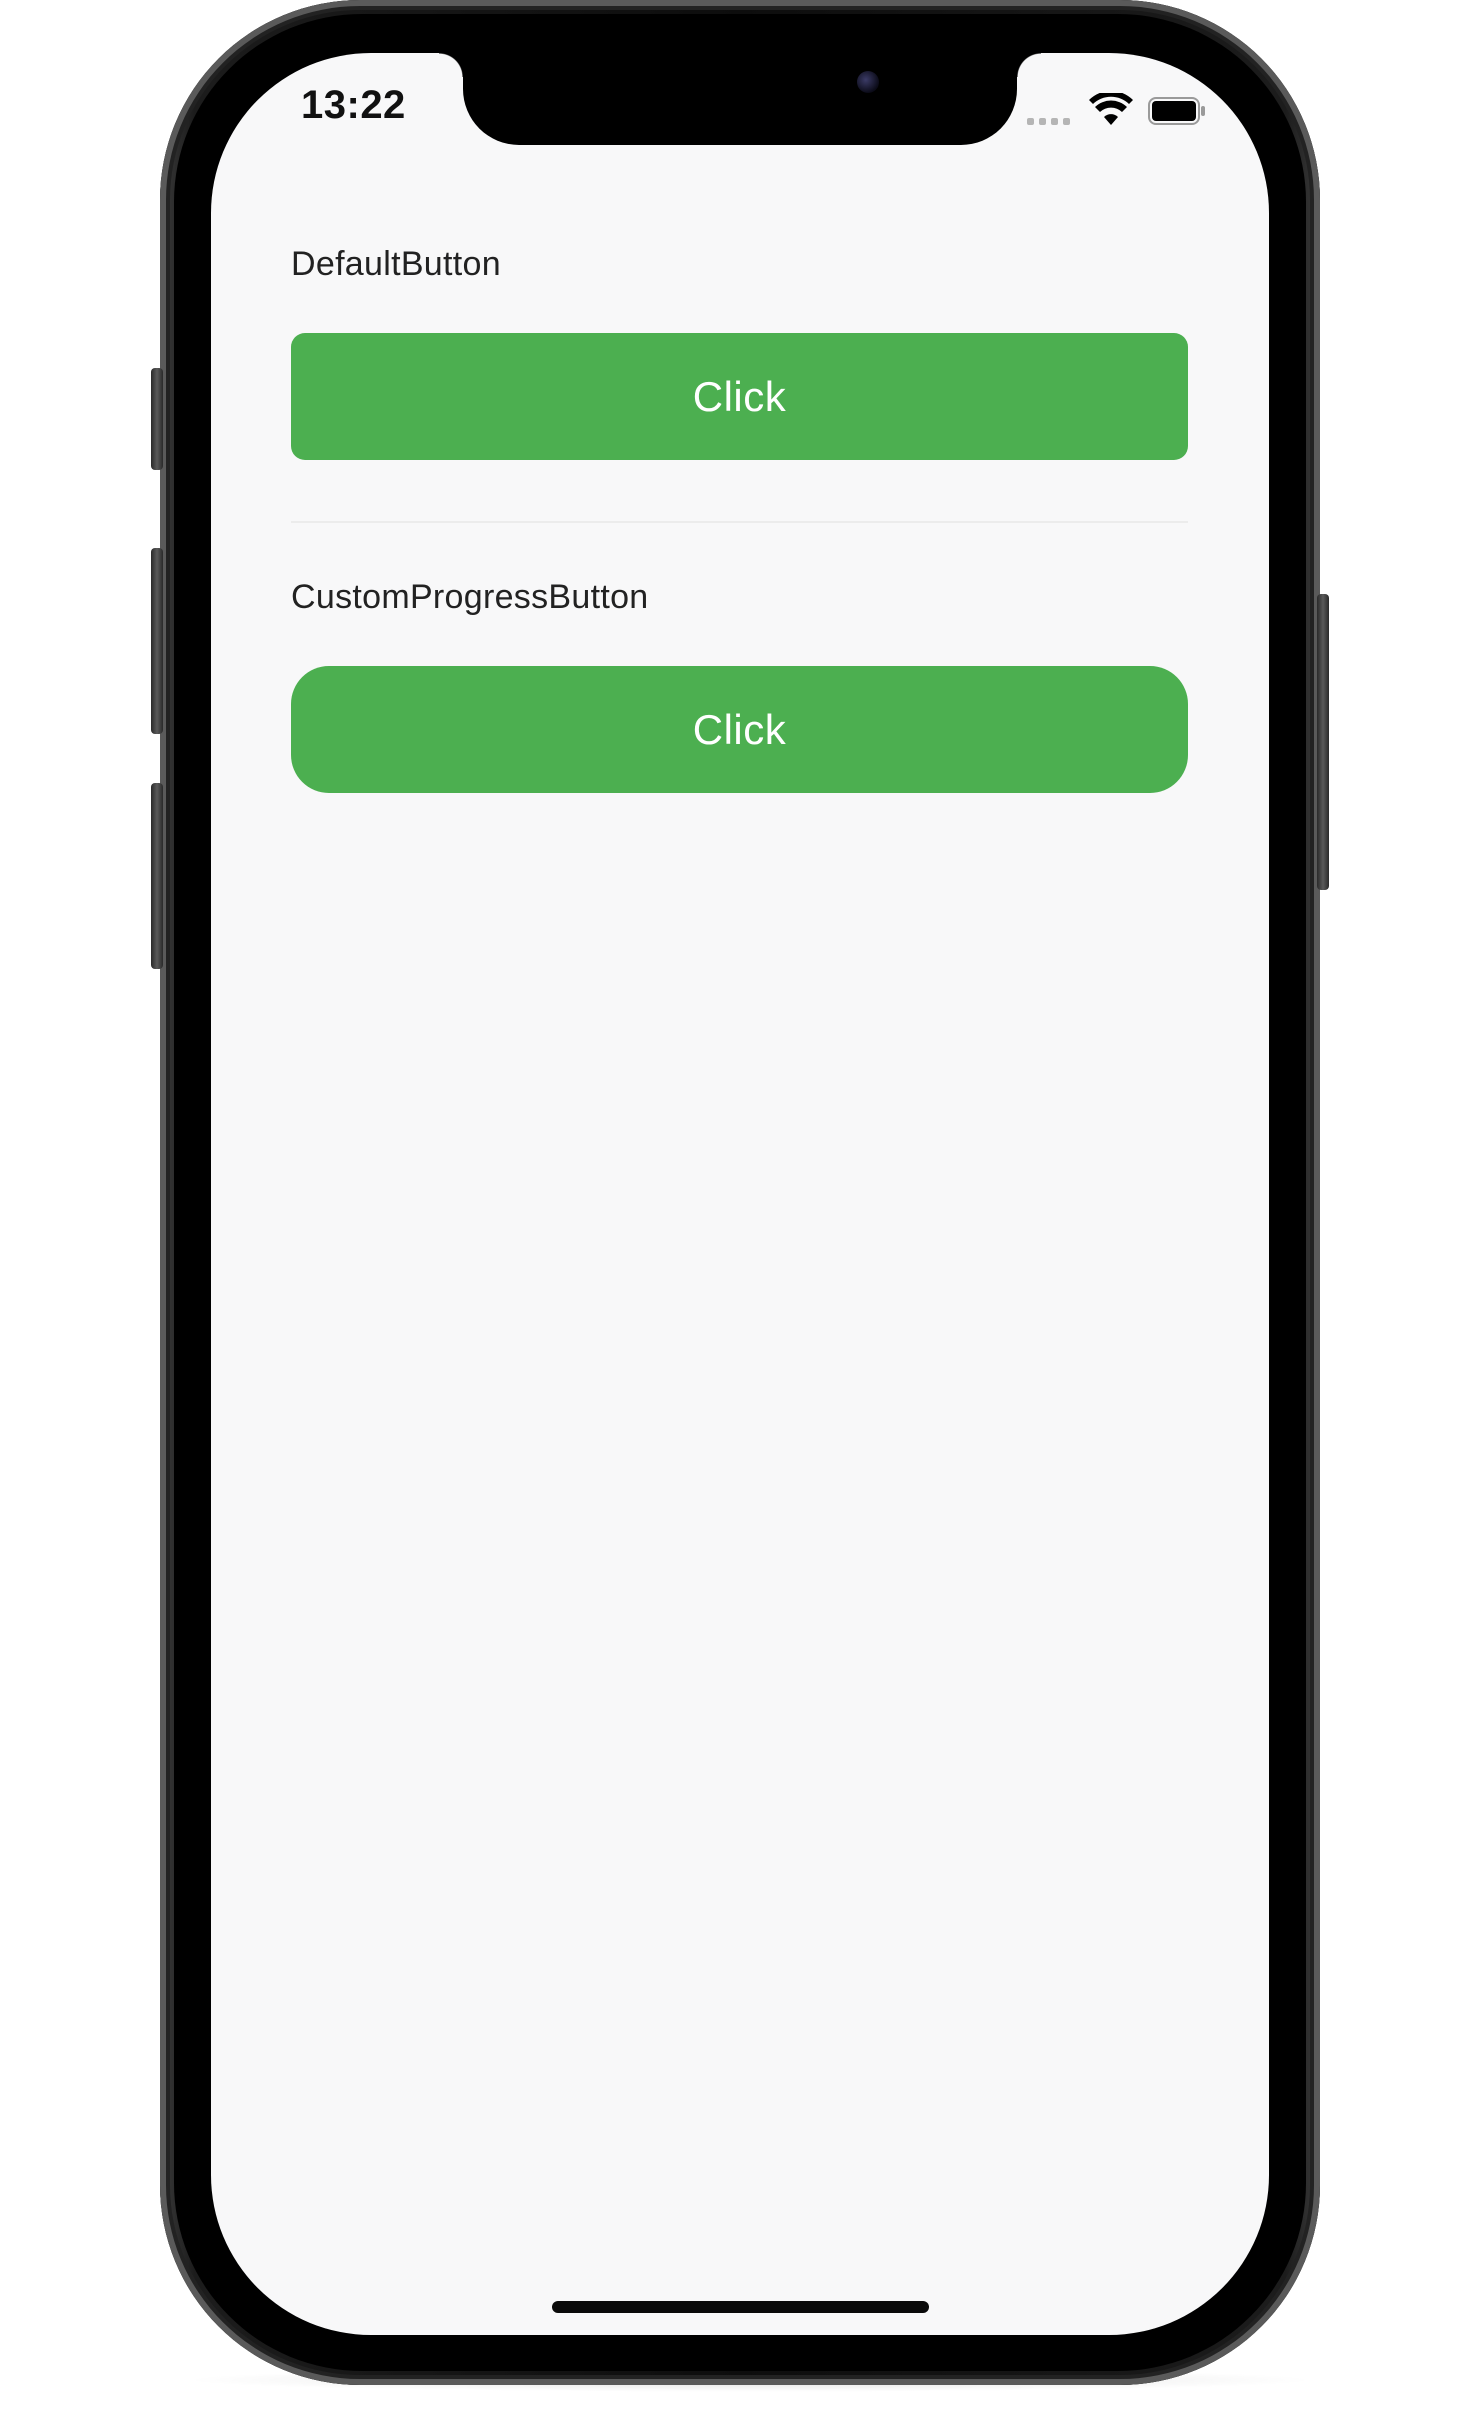 The image size is (1480, 2410). What do you see at coordinates (1111, 109) in the screenshot?
I see `wifi-icon` at bounding box center [1111, 109].